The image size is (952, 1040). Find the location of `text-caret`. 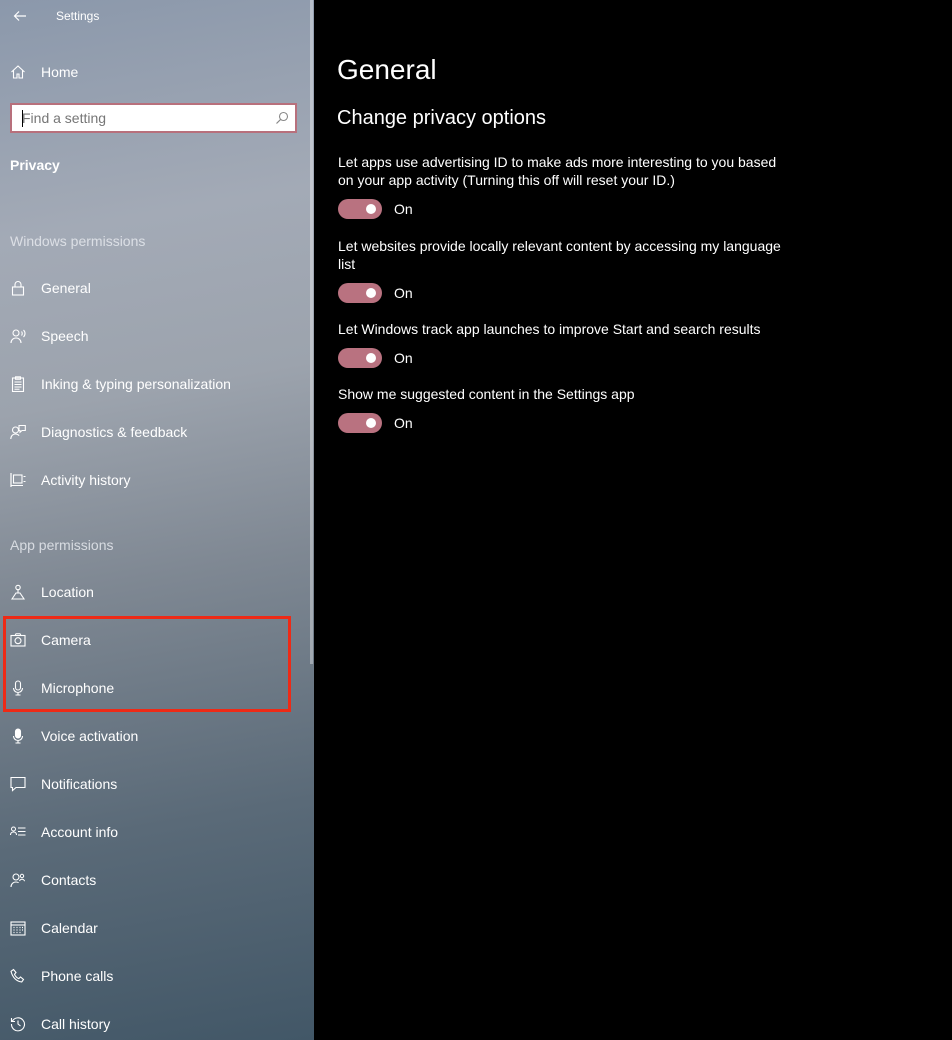

text-caret is located at coordinates (22, 118).